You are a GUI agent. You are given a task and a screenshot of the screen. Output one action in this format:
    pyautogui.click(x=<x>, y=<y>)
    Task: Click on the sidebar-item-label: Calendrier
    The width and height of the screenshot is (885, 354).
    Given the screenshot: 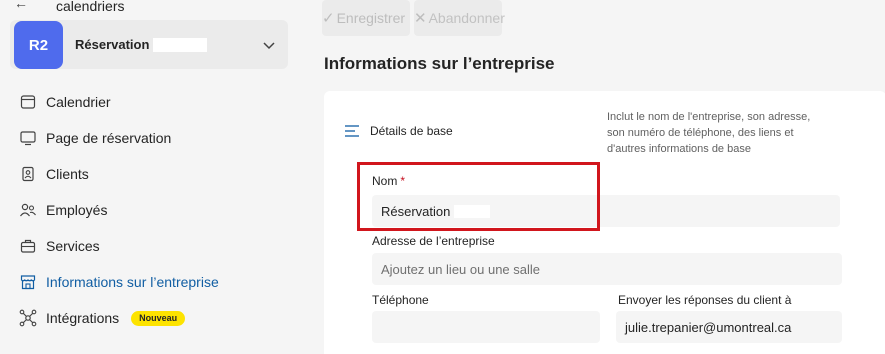 What is the action you would take?
    pyautogui.click(x=78, y=102)
    